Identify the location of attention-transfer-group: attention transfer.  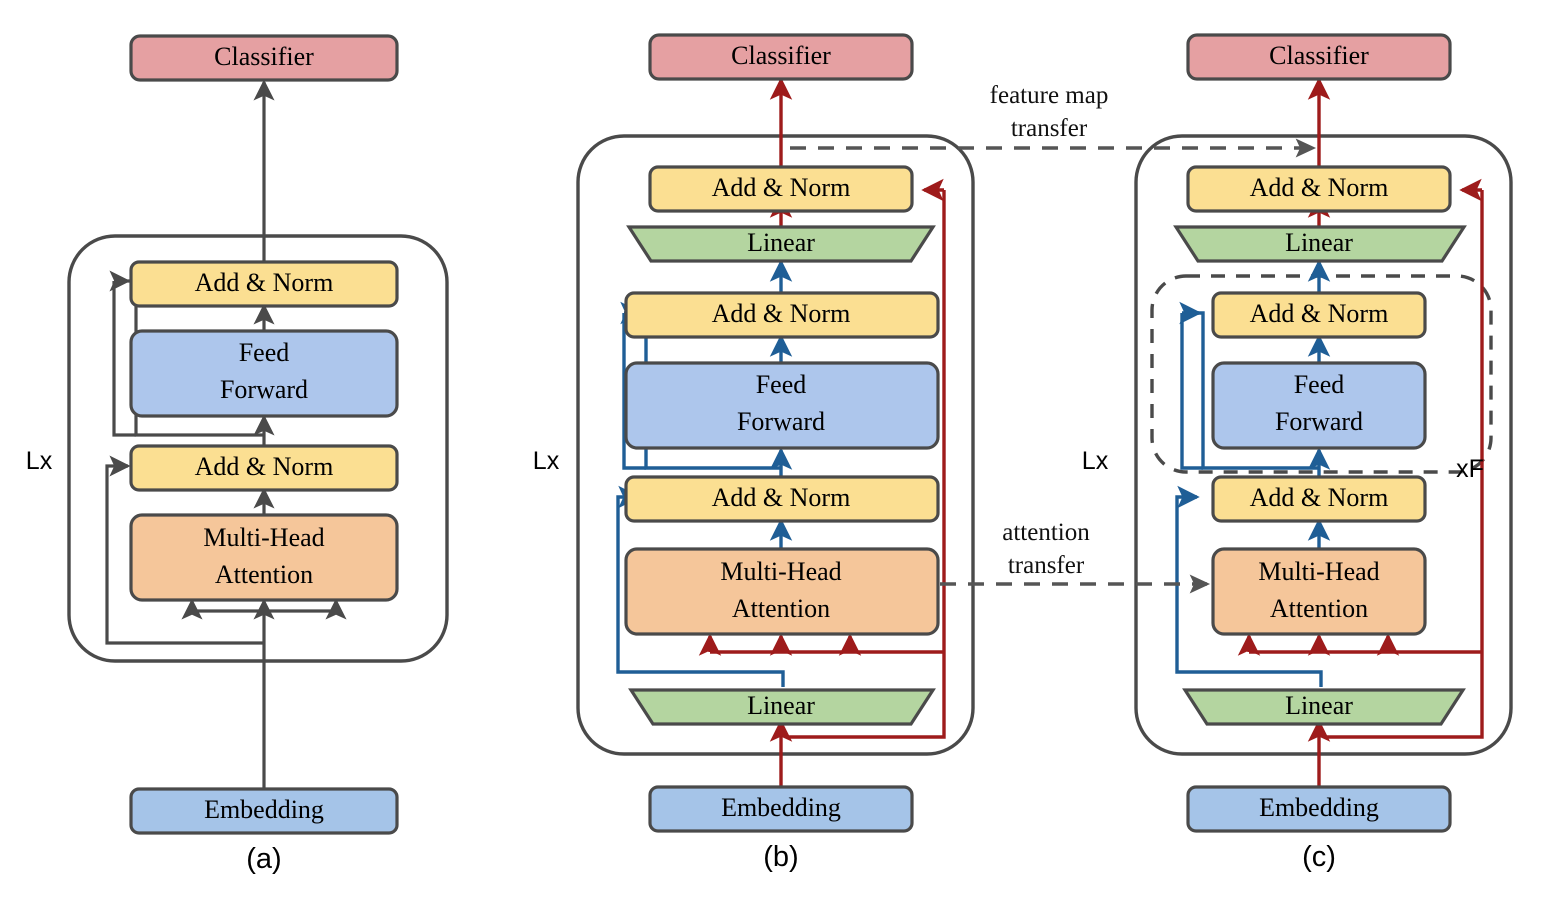
(1075, 556).